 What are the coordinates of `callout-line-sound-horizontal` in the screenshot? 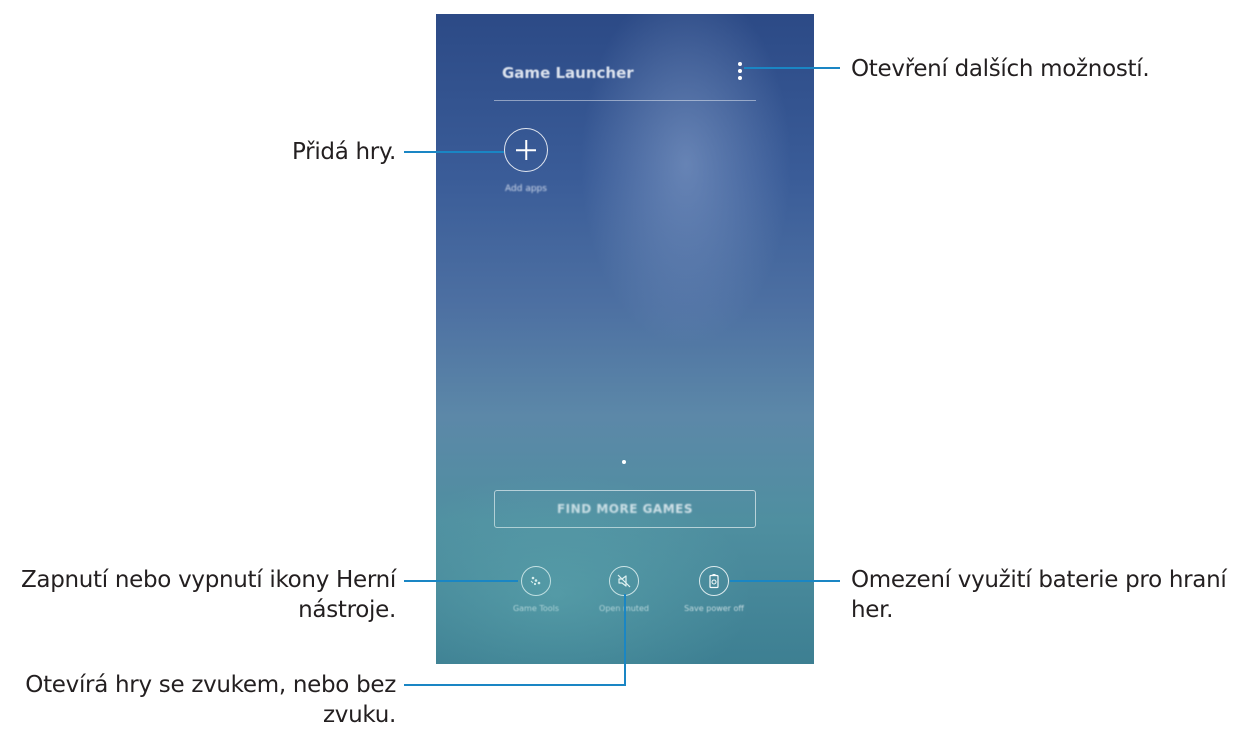 It's located at (515, 685).